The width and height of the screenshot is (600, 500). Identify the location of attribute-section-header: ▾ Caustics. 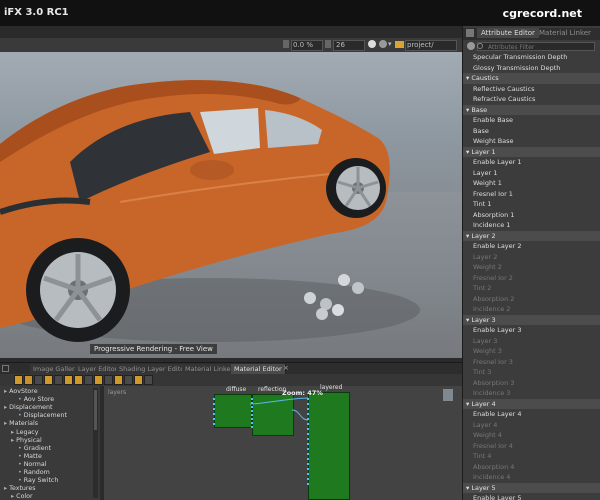
(531, 78).